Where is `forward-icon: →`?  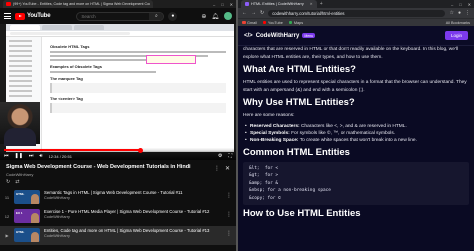 forward-icon: → is located at coordinates (253, 13).